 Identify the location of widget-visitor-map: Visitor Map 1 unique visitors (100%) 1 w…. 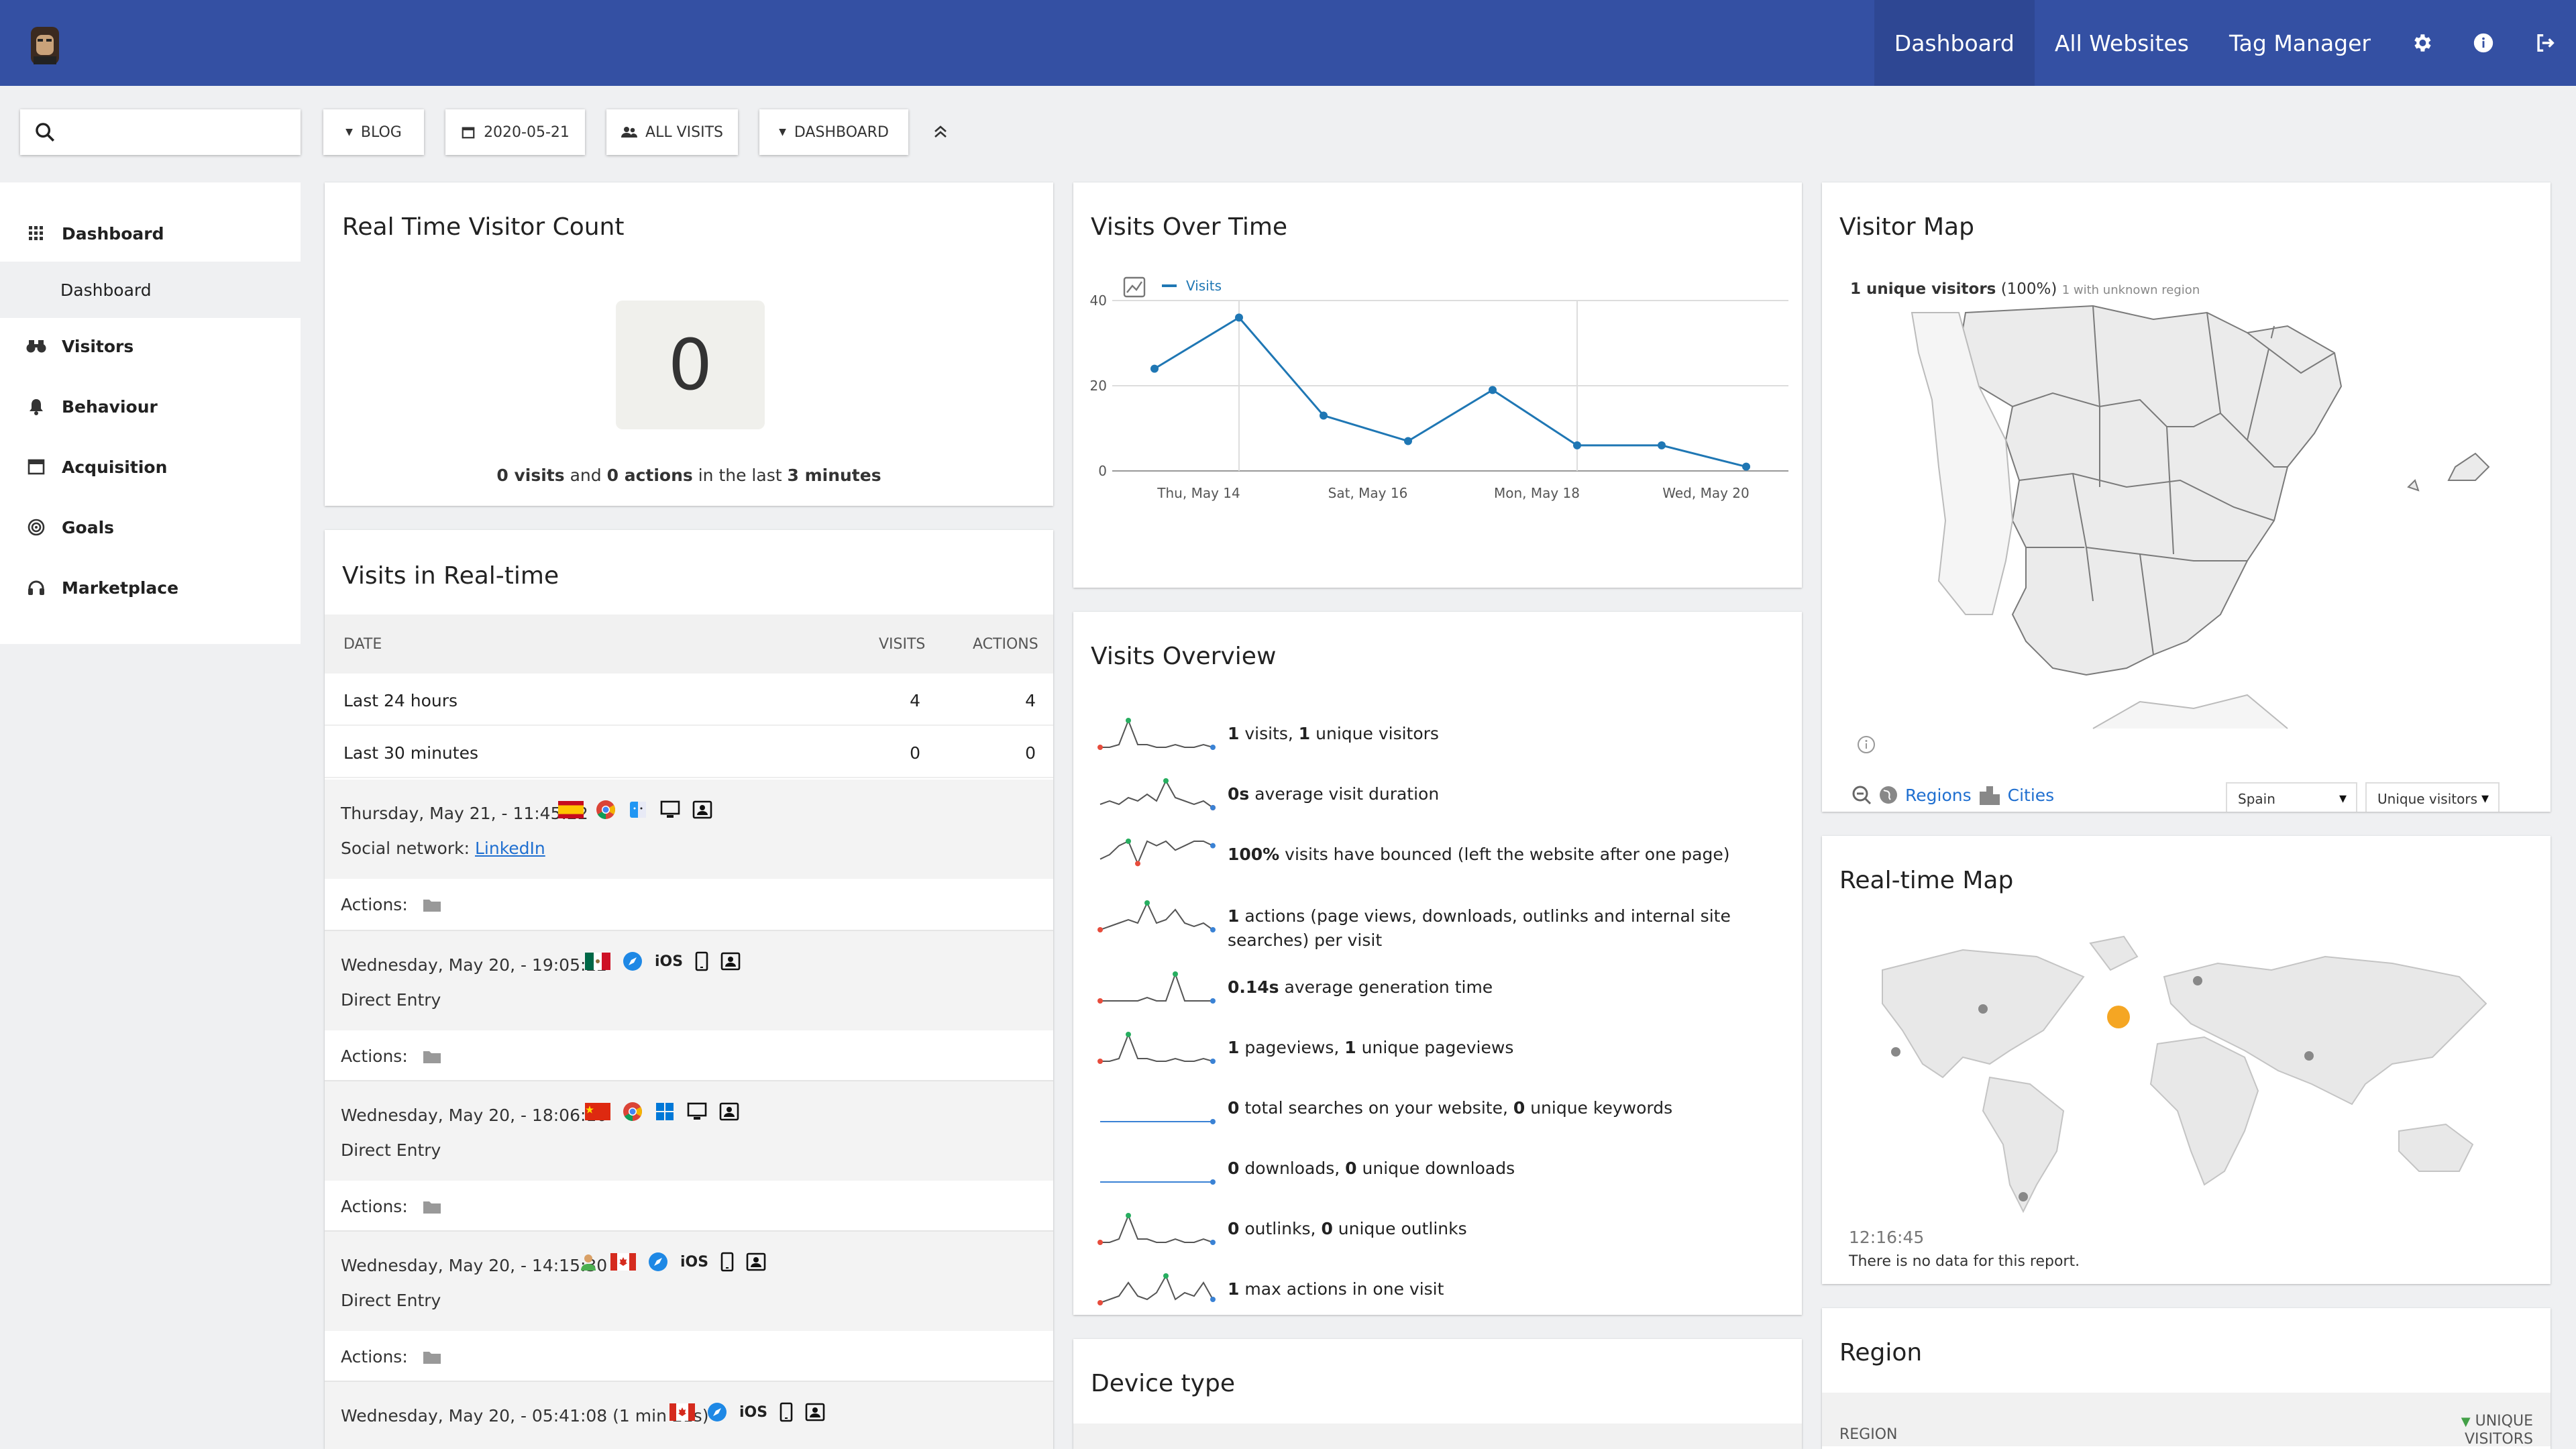
(2186, 497).